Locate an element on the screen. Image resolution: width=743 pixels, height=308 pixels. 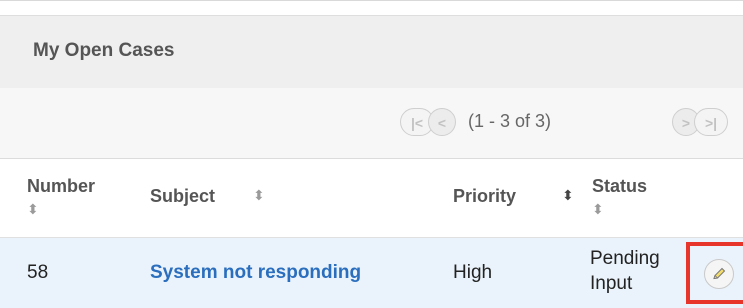
case-priority: High is located at coordinates (473, 272).